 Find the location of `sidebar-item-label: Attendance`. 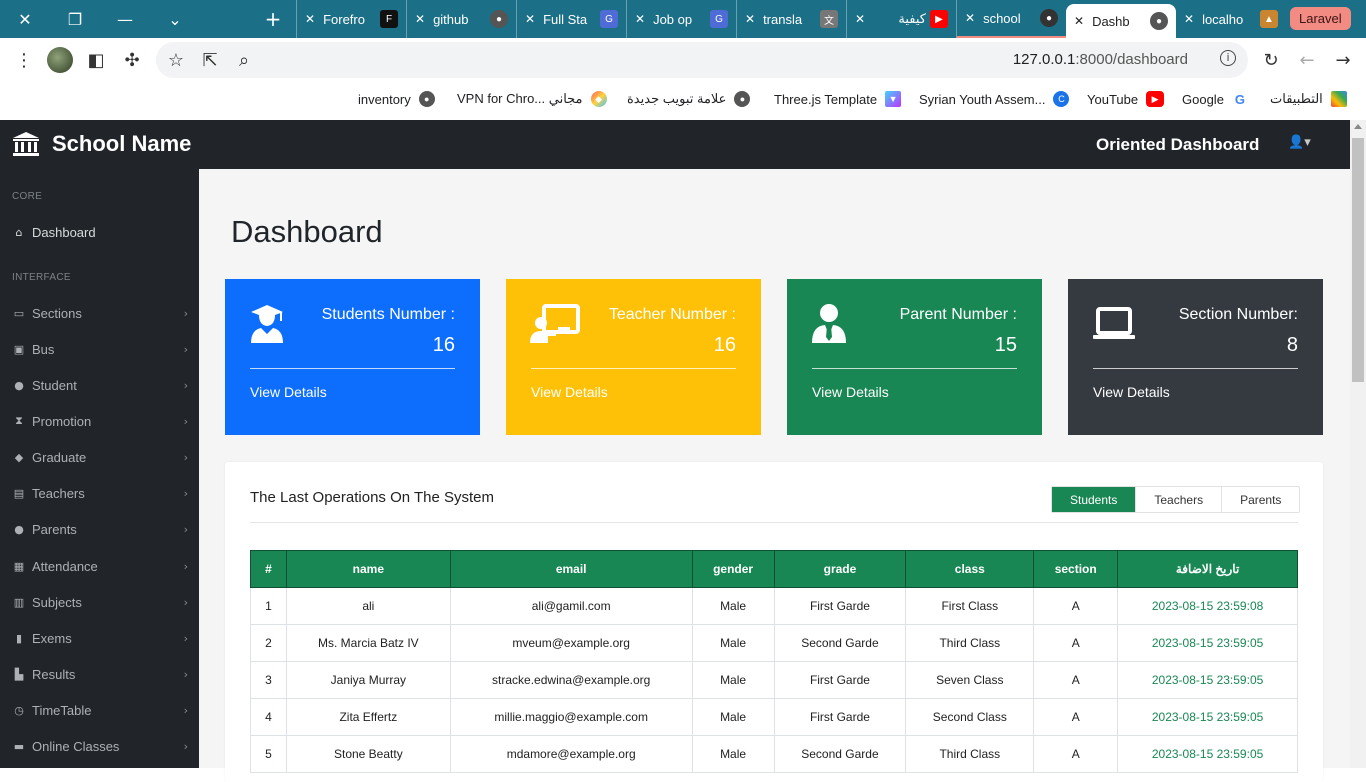

sidebar-item-label: Attendance is located at coordinates (65, 566).